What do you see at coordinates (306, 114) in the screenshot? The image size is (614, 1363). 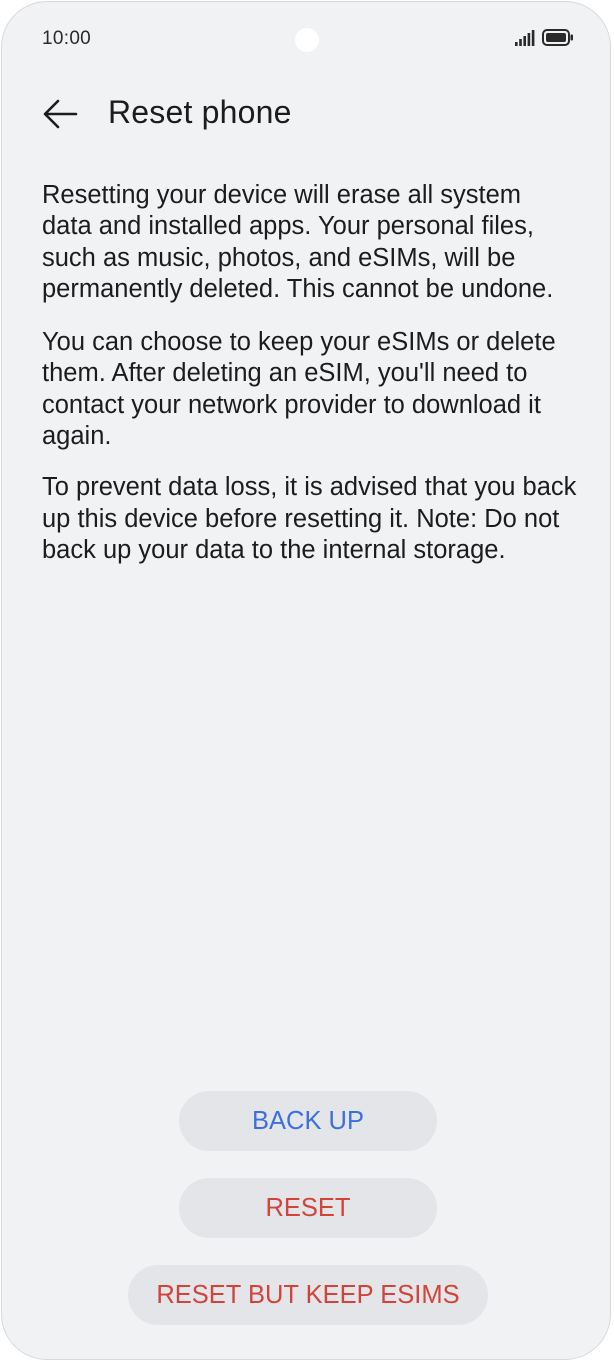 I see `app-bar: Reset phone` at bounding box center [306, 114].